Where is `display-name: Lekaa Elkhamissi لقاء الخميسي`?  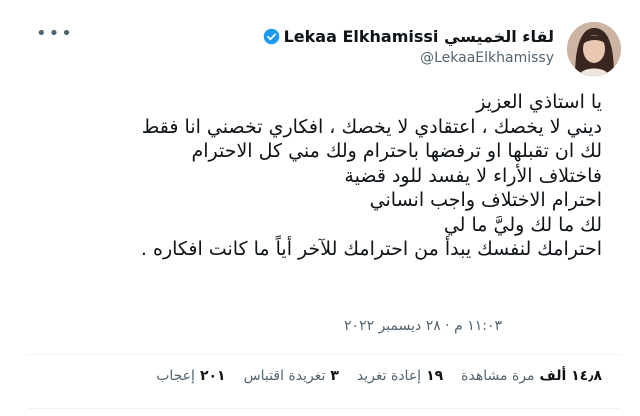
display-name: Lekaa Elkhamissi لقاء الخميسي is located at coordinates (419, 36).